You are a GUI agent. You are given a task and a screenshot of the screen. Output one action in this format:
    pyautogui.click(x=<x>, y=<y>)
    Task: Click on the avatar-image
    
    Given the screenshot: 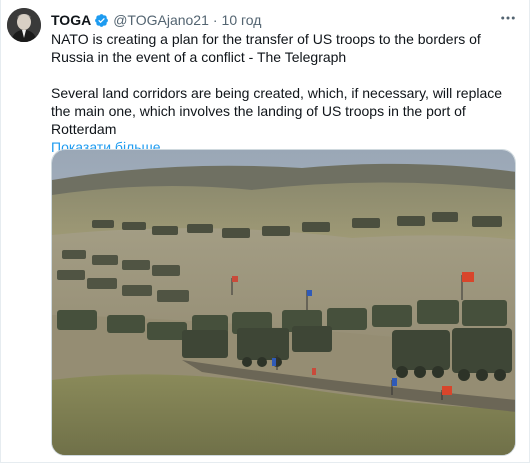 What is the action you would take?
    pyautogui.click(x=24, y=25)
    